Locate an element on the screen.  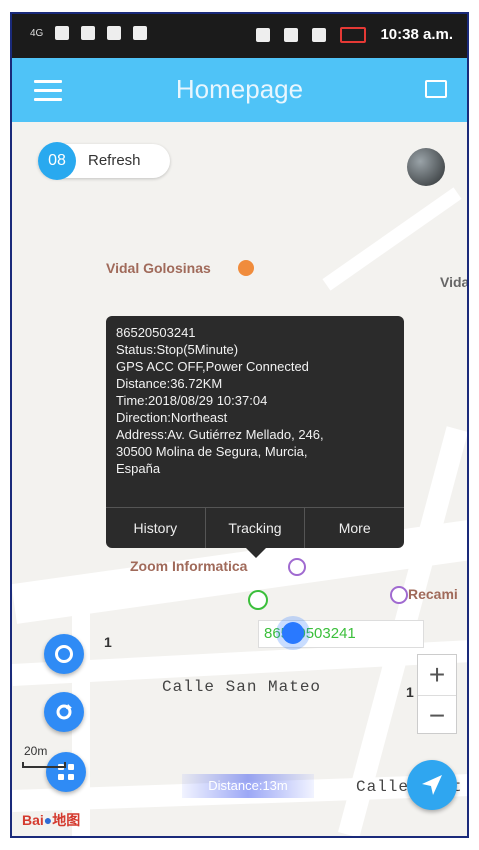
popup-line: 86520503241 is located at coordinates (156, 332).